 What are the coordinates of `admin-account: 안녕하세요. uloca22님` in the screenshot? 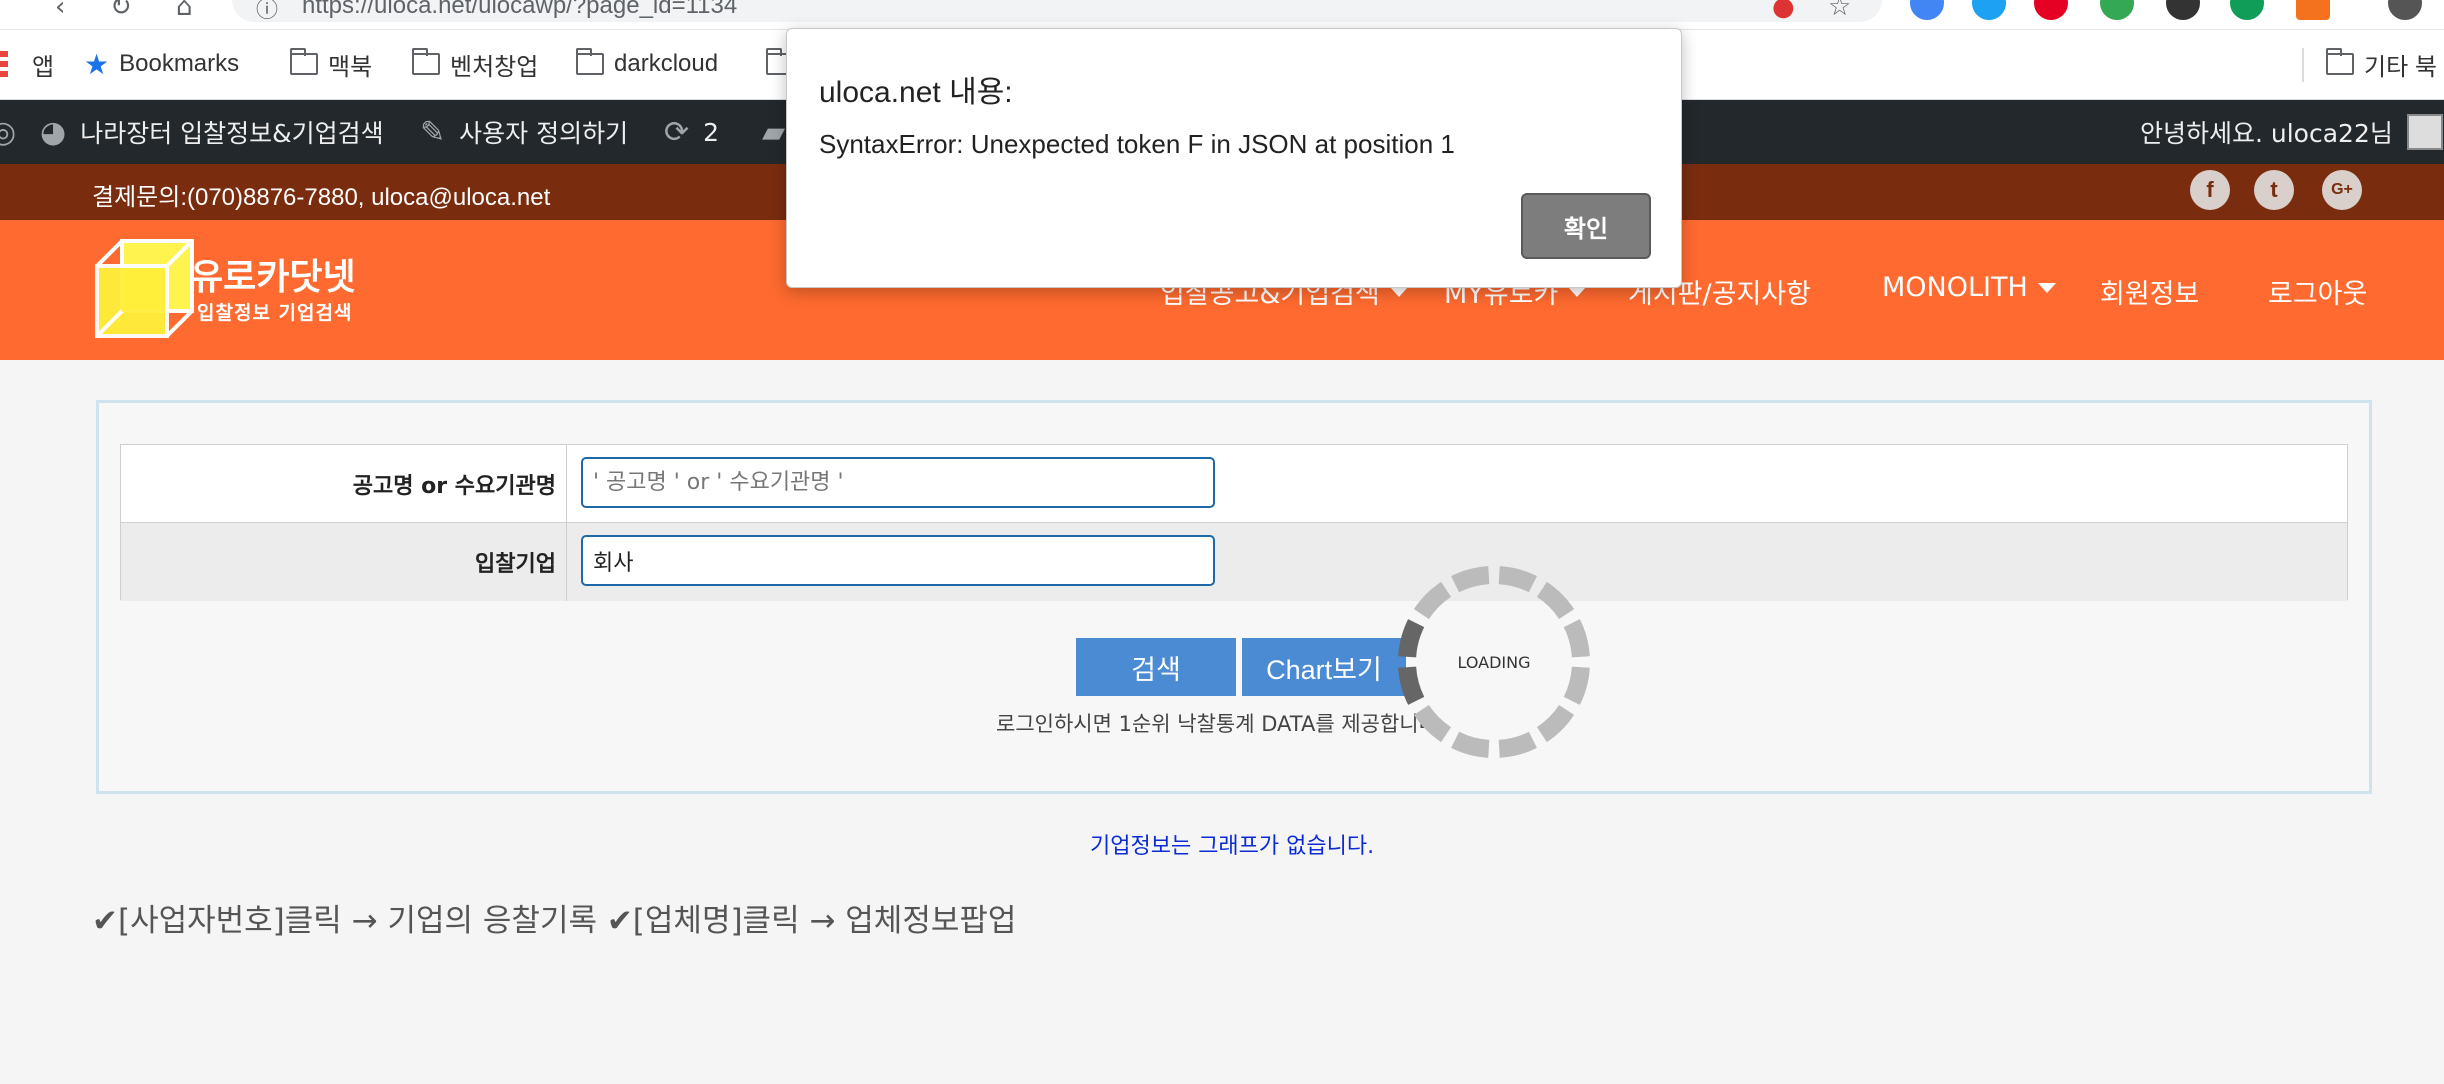 It's located at (2291, 132).